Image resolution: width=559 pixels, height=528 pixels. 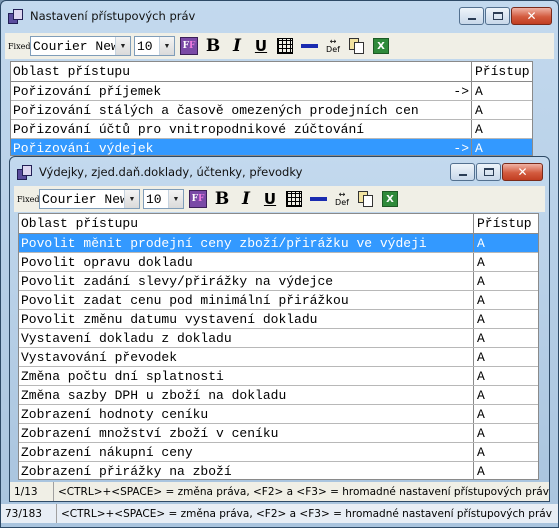 I want to click on table-header: Oblast přístupu Přístup, so click(x=278, y=224).